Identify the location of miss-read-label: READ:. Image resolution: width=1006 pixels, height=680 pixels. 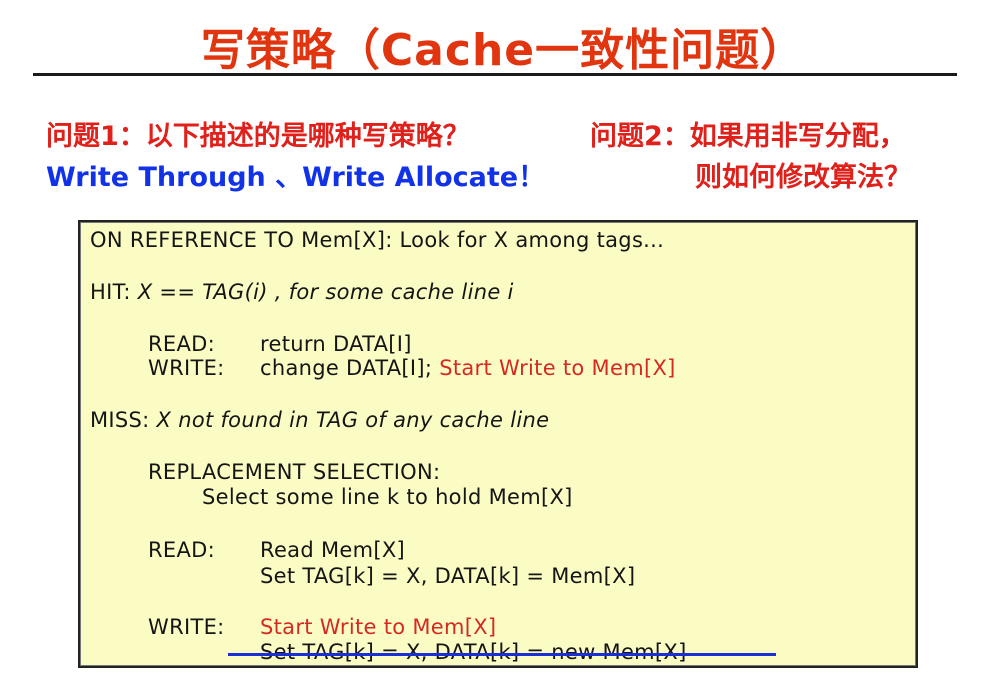
(181, 550).